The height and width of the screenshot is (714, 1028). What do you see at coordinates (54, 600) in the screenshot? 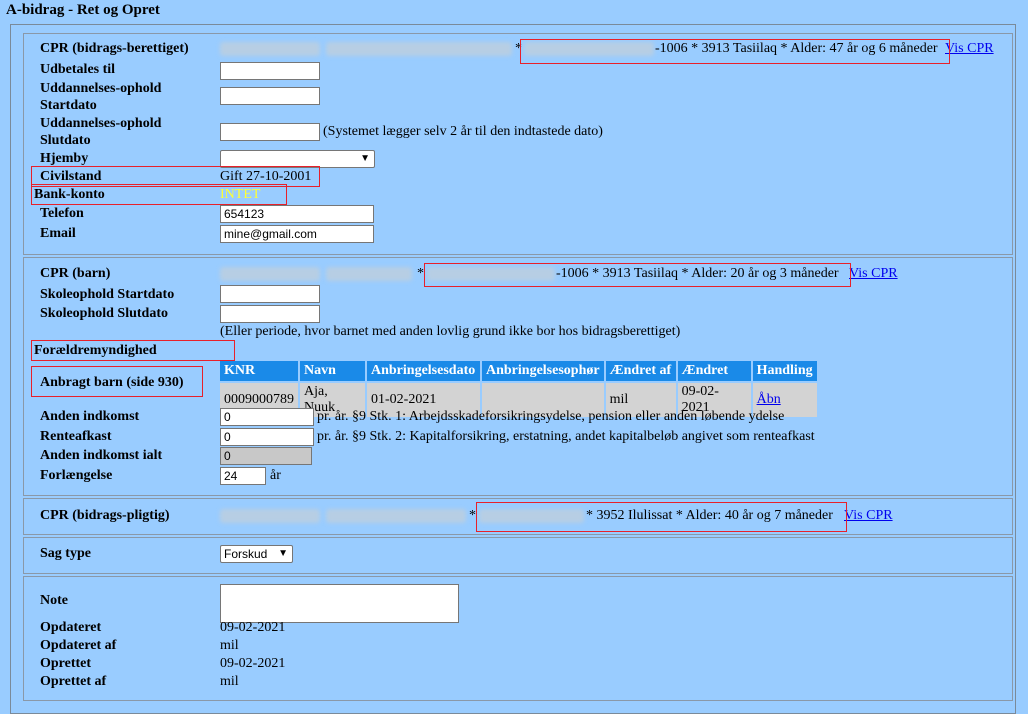
I see `note-label: Note` at bounding box center [54, 600].